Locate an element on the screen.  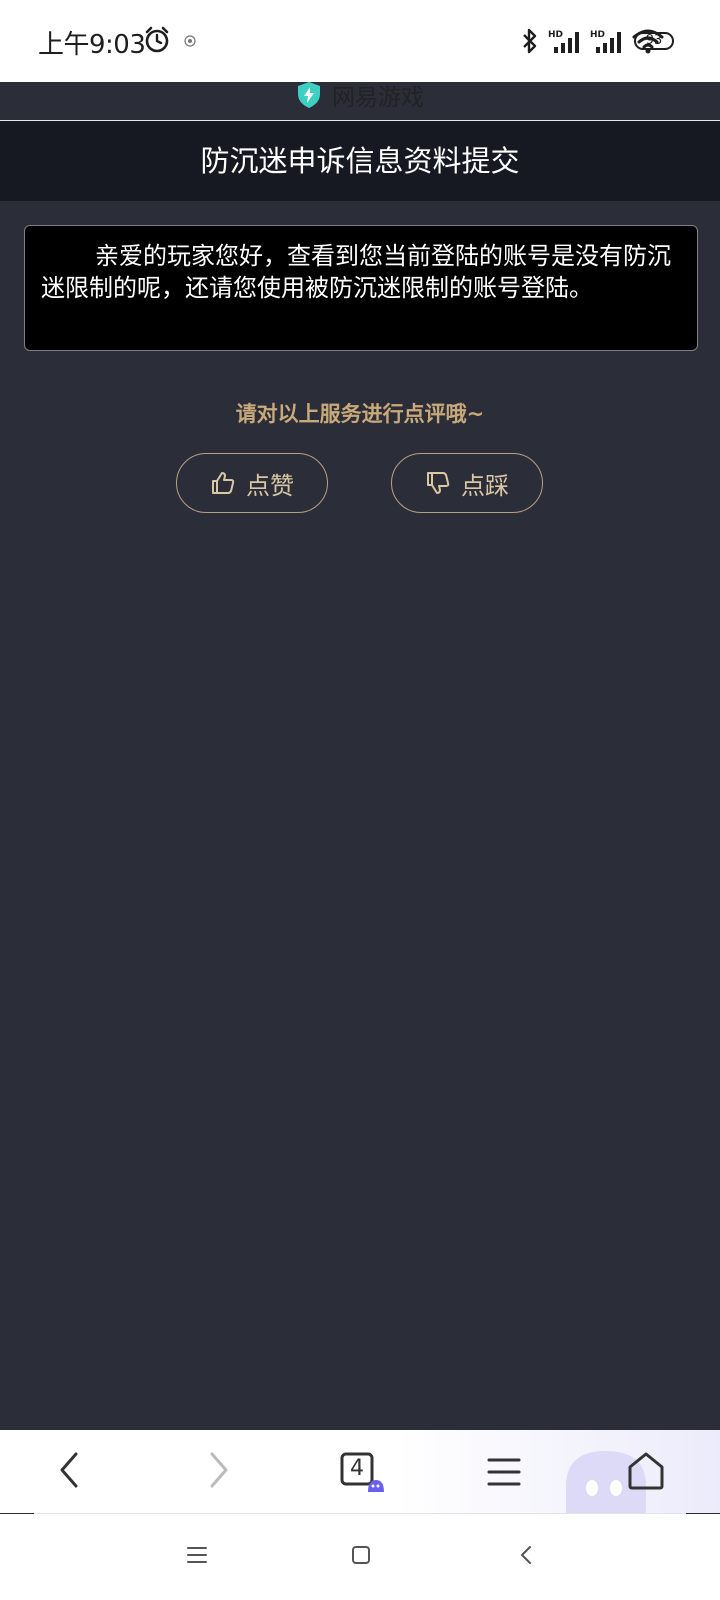
like-label: 点赞 is located at coordinates (270, 485).